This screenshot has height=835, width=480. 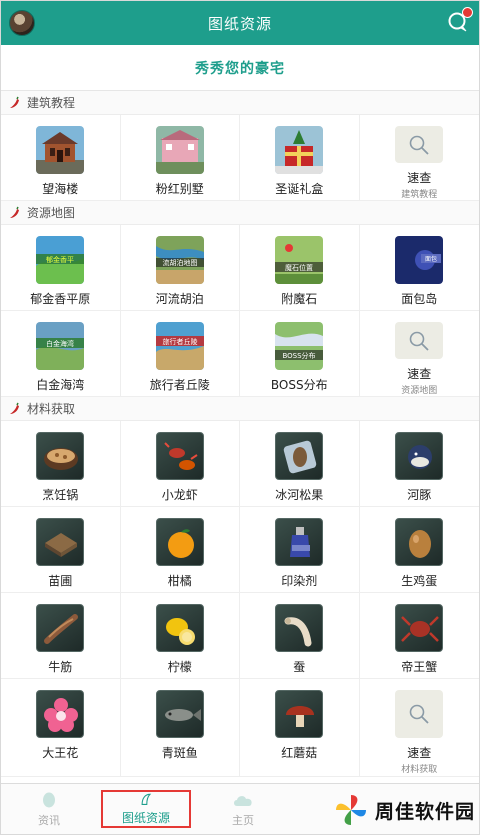 I want to click on map-thumbnail: 白金海湾, so click(x=60, y=346).